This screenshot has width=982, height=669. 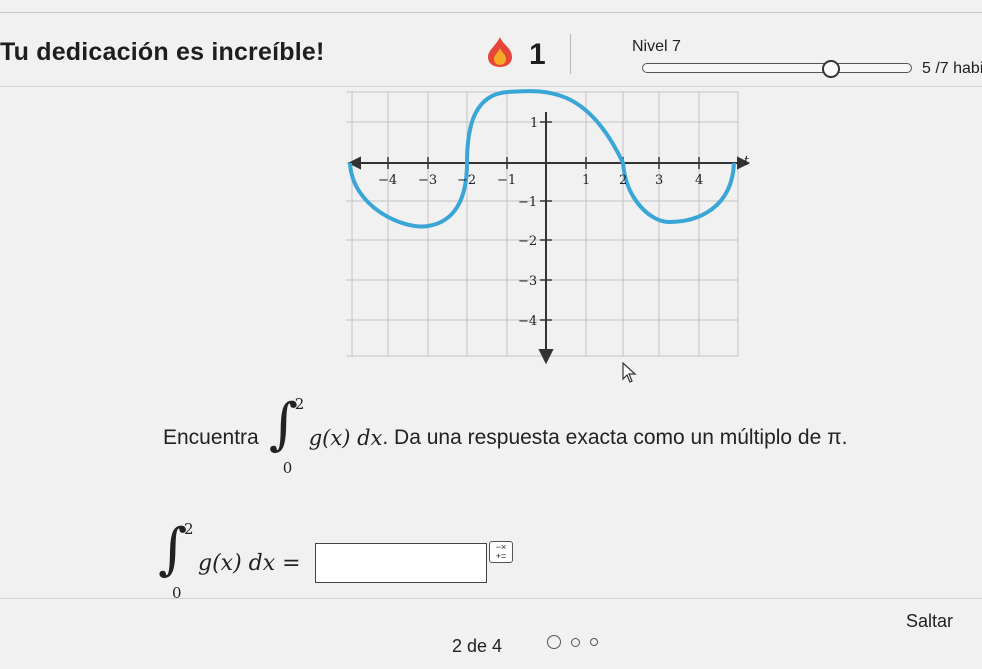 I want to click on y-tick-label: 1, so click(x=534, y=123).